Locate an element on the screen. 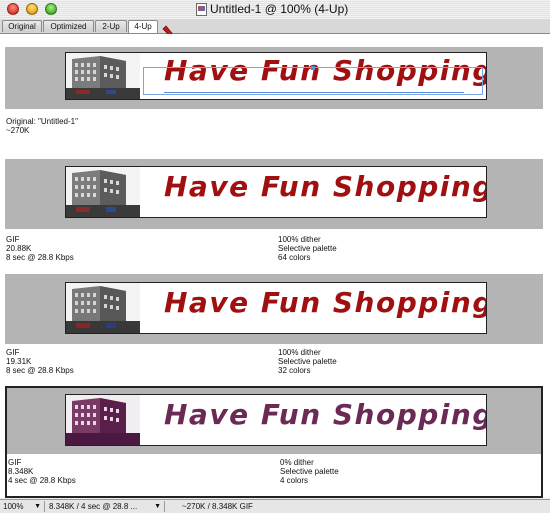  window-title: Untitled-1 @ 100% (4-Up) is located at coordinates (279, 9).